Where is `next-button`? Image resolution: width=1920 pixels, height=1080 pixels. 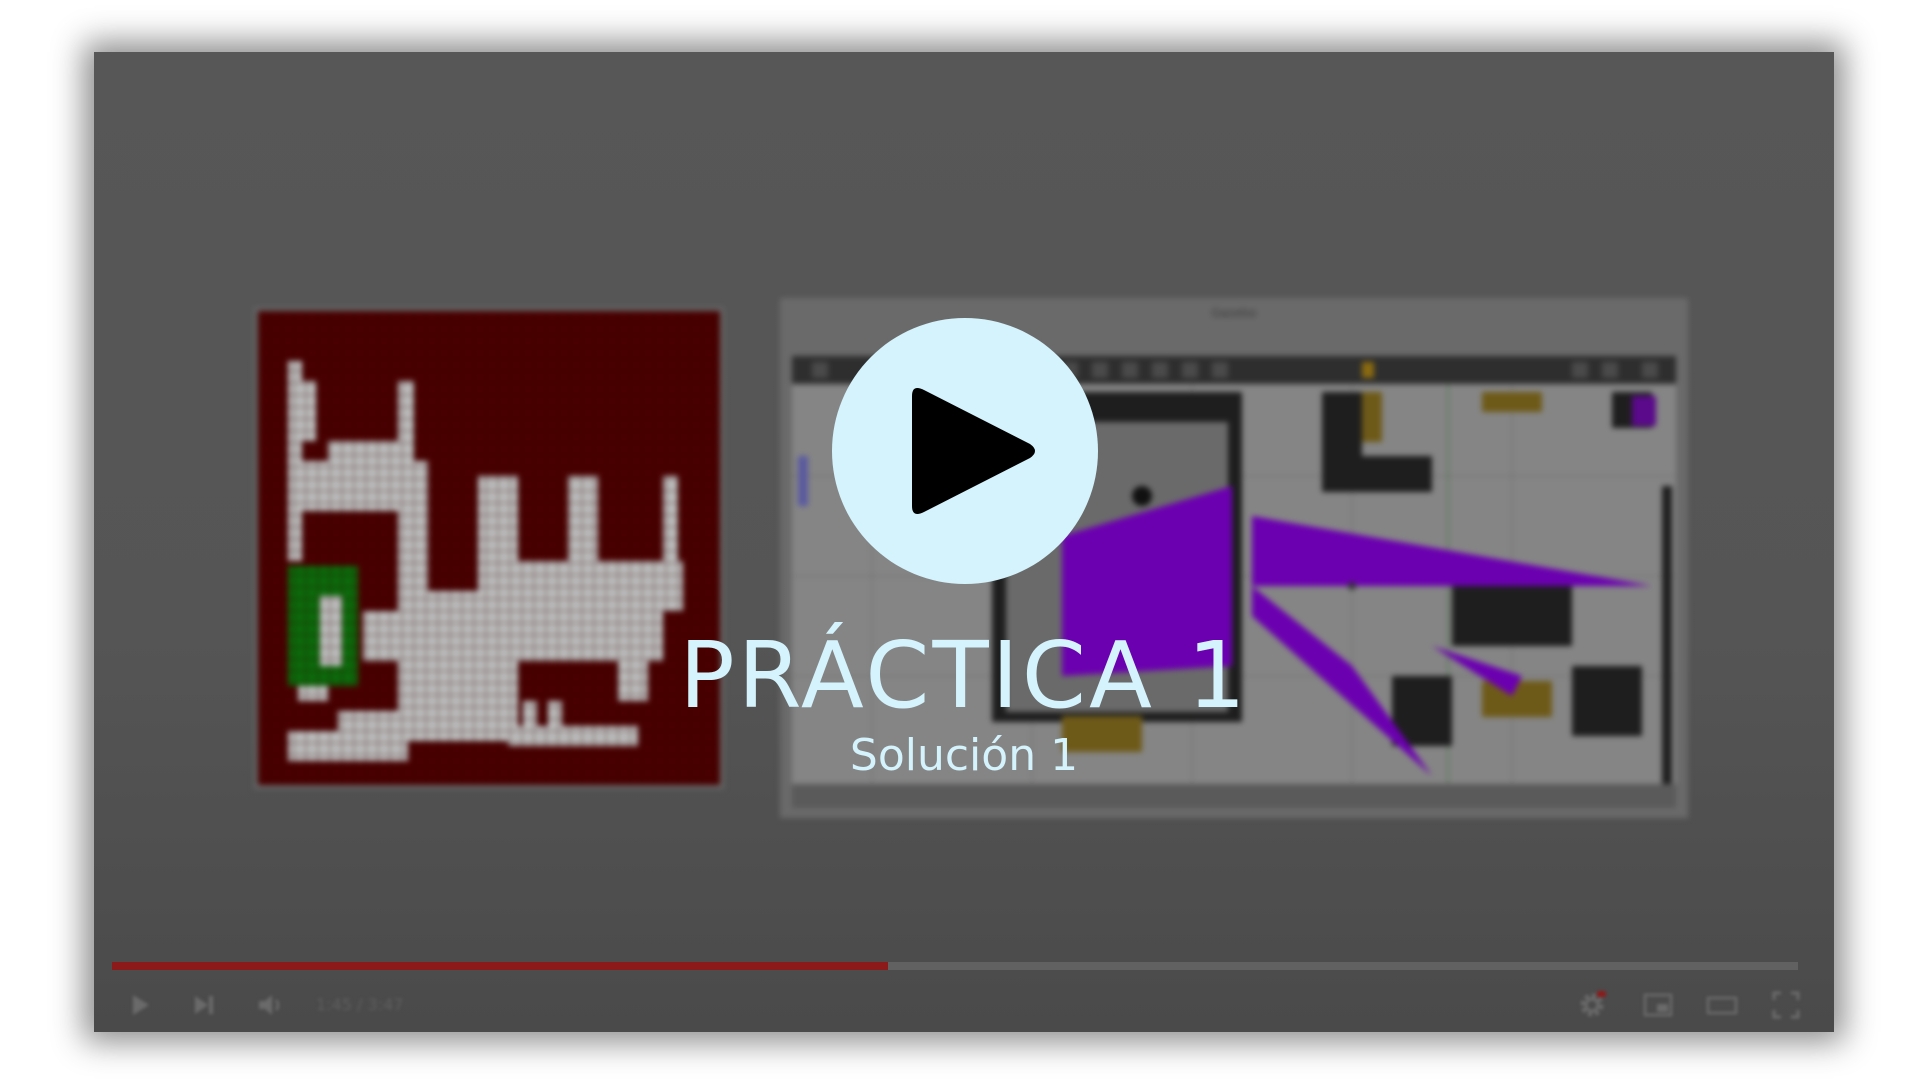
next-button is located at coordinates (204, 1005).